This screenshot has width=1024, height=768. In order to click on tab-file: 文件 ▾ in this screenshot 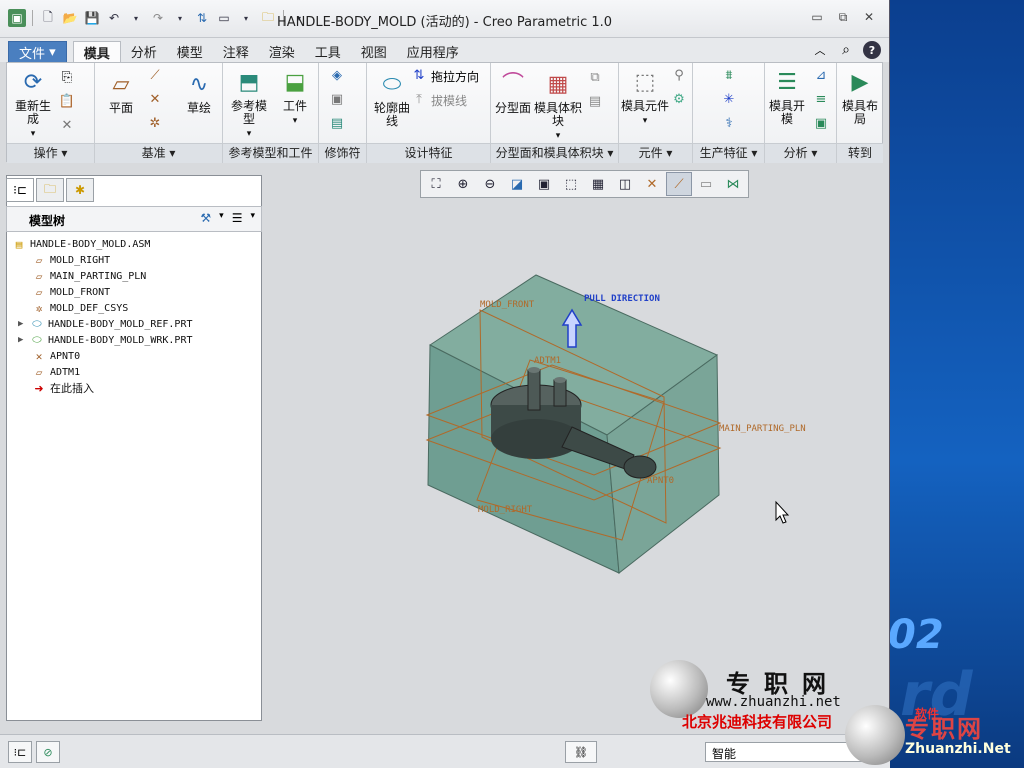, I will do `click(37, 51)`.